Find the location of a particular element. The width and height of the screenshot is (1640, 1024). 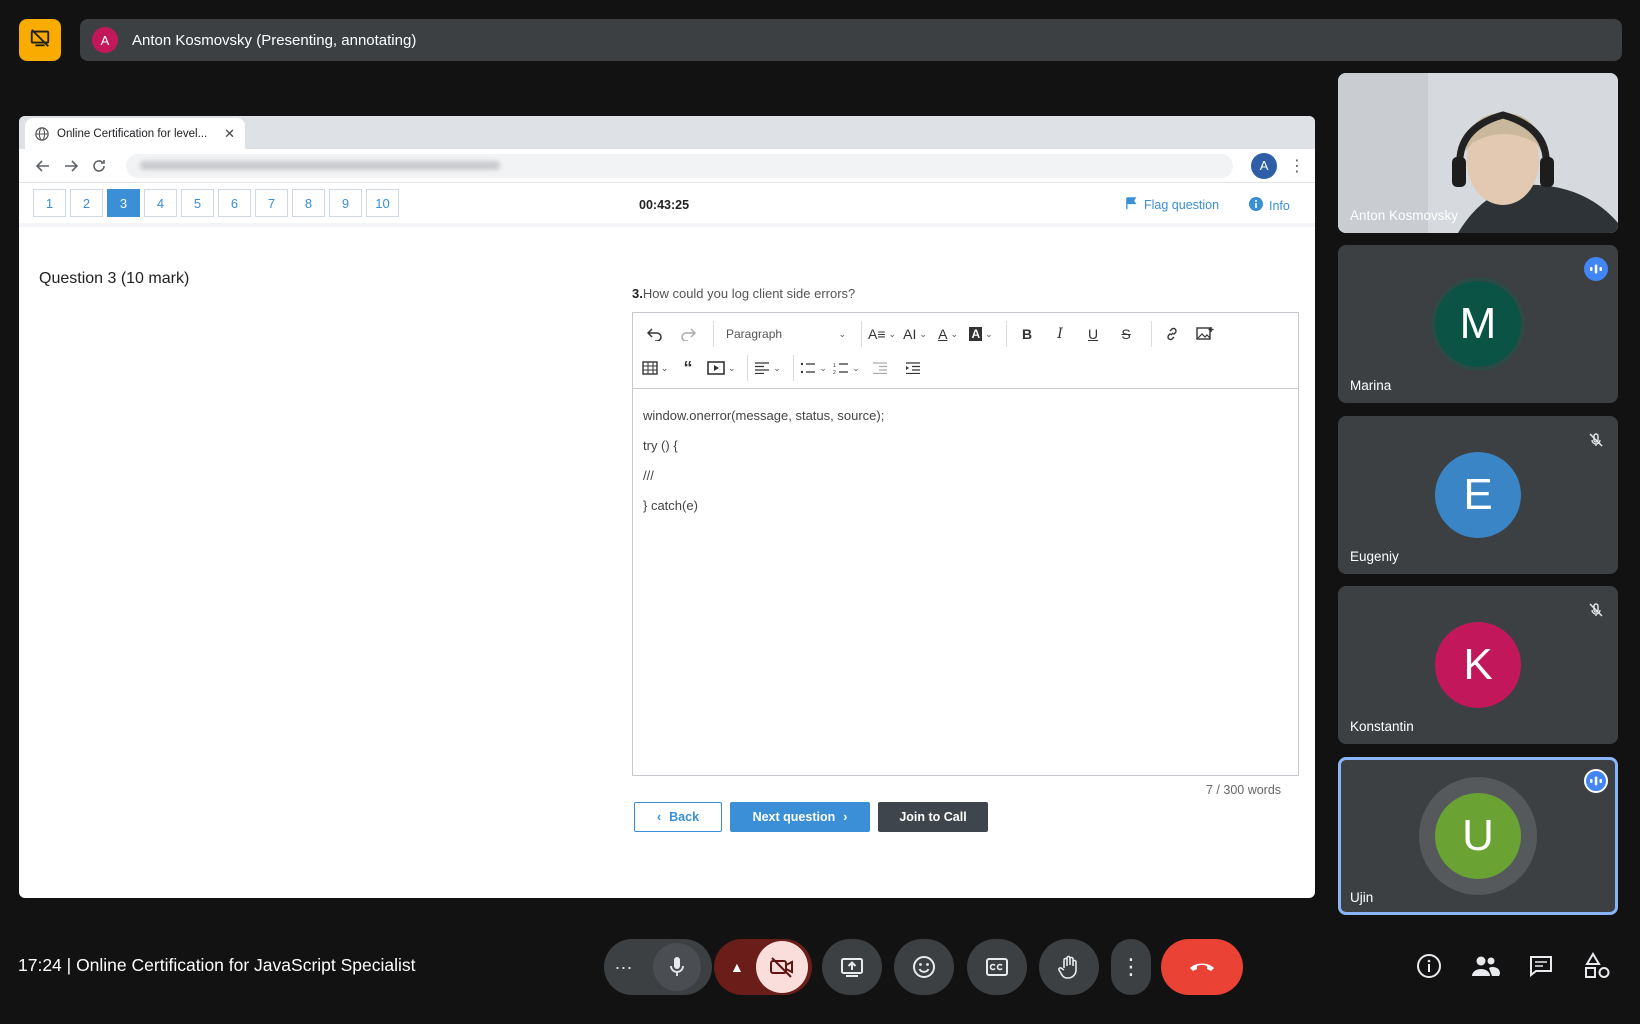

participant-name: Marina is located at coordinates (1371, 385).